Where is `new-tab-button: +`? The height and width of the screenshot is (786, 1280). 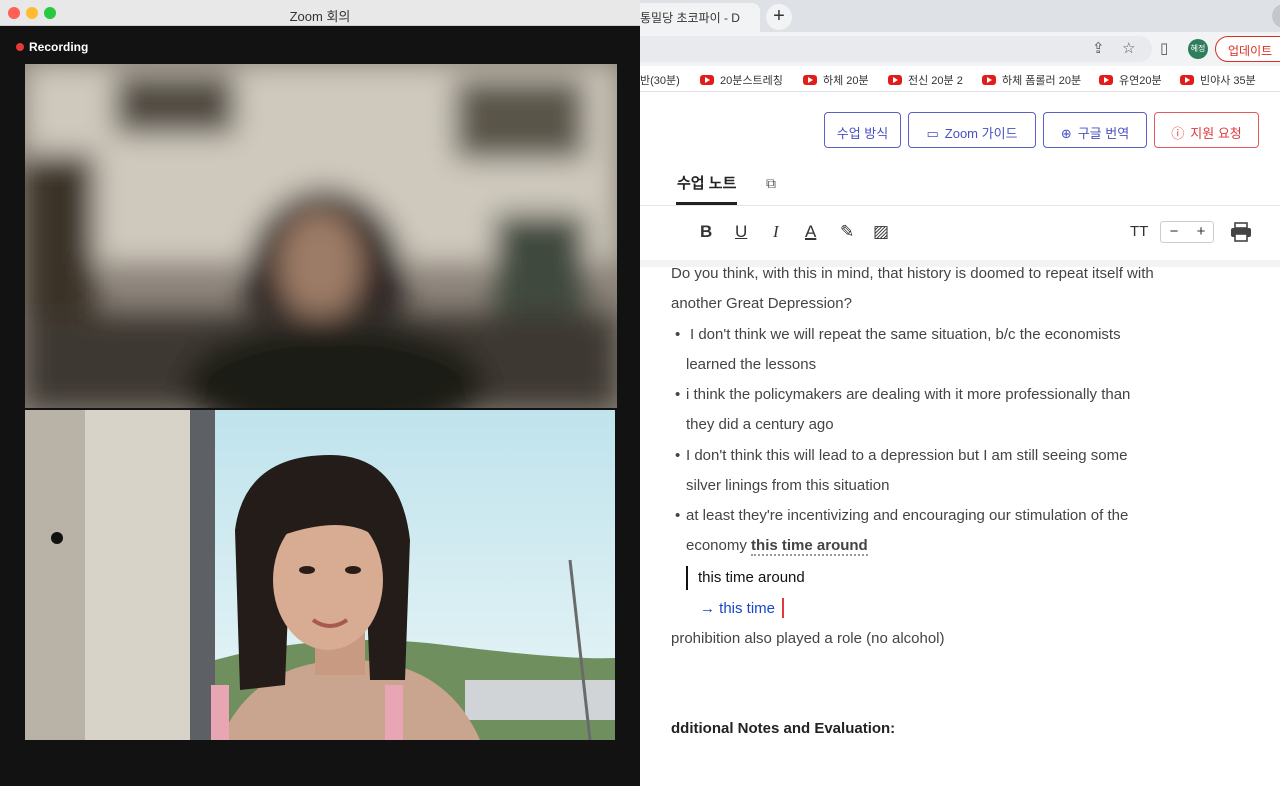
new-tab-button: + is located at coordinates (779, 17).